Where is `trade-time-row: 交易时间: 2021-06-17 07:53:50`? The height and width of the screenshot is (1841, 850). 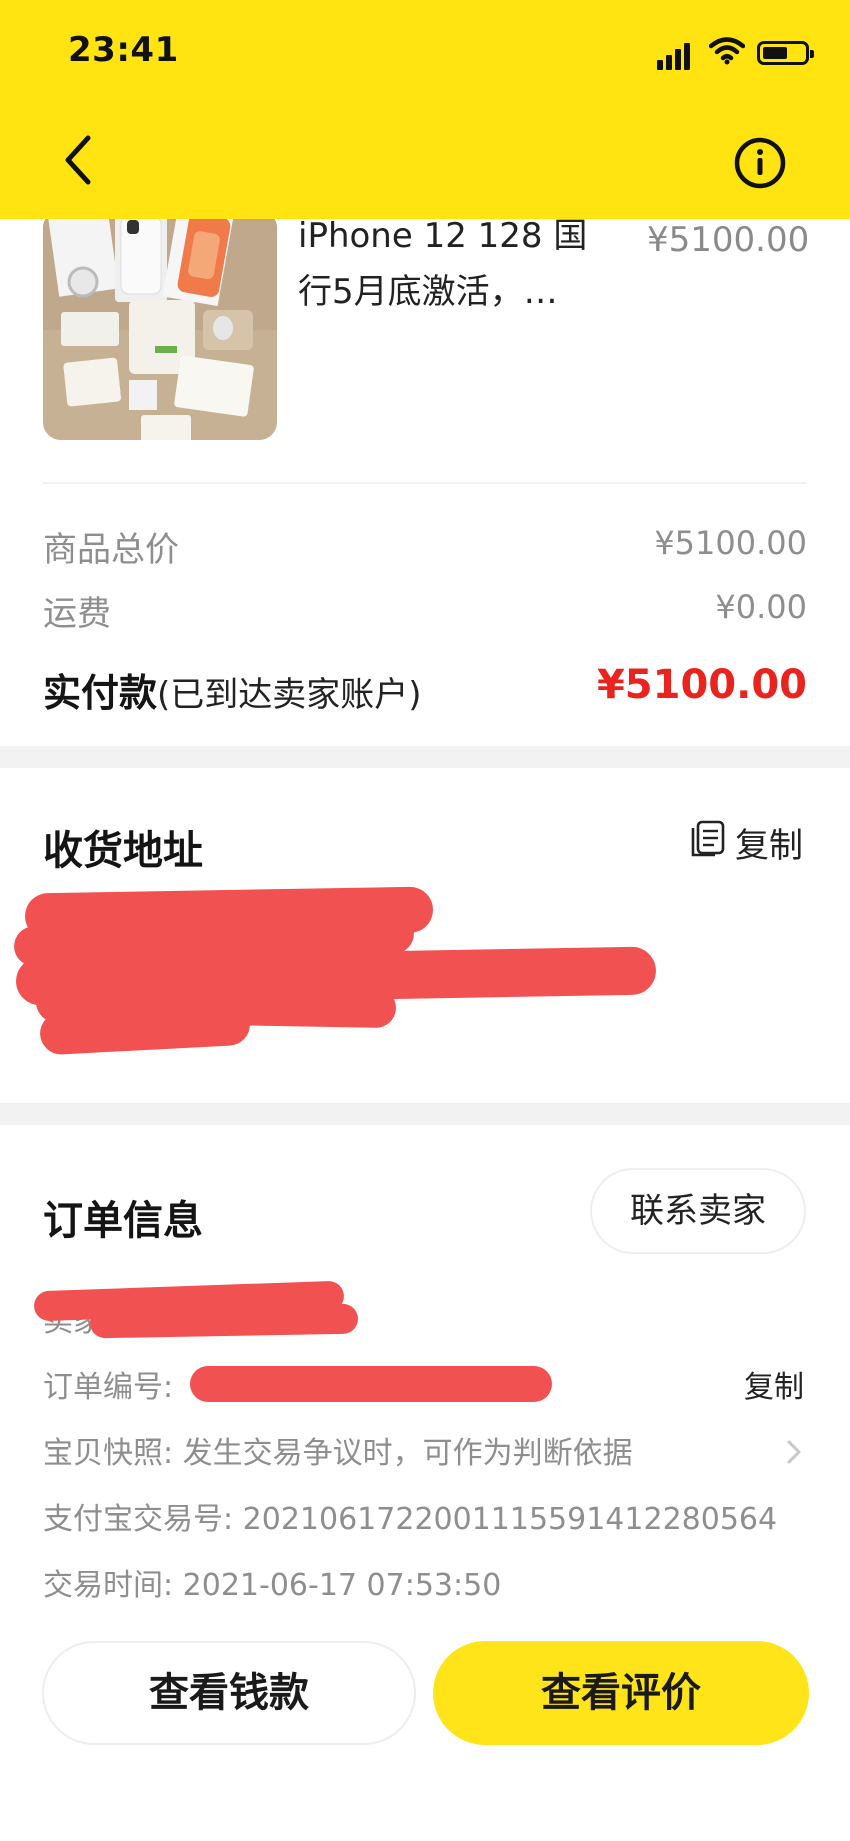
trade-time-row: 交易时间: 2021-06-17 07:53:50 is located at coordinates (272, 1582).